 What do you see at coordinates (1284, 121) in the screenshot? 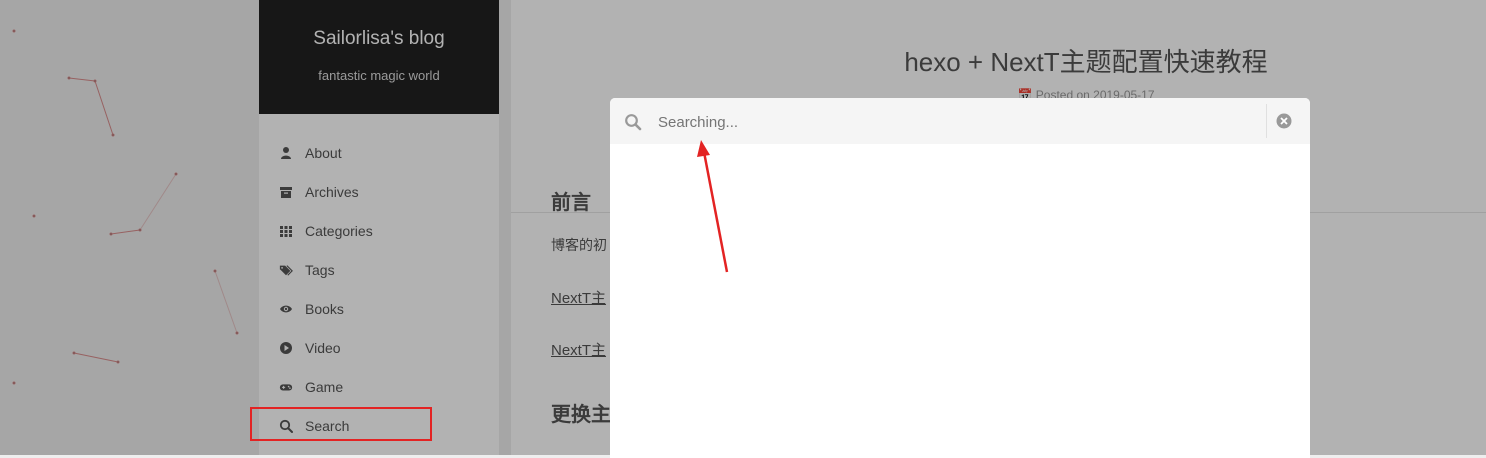
I see `close-icon` at bounding box center [1284, 121].